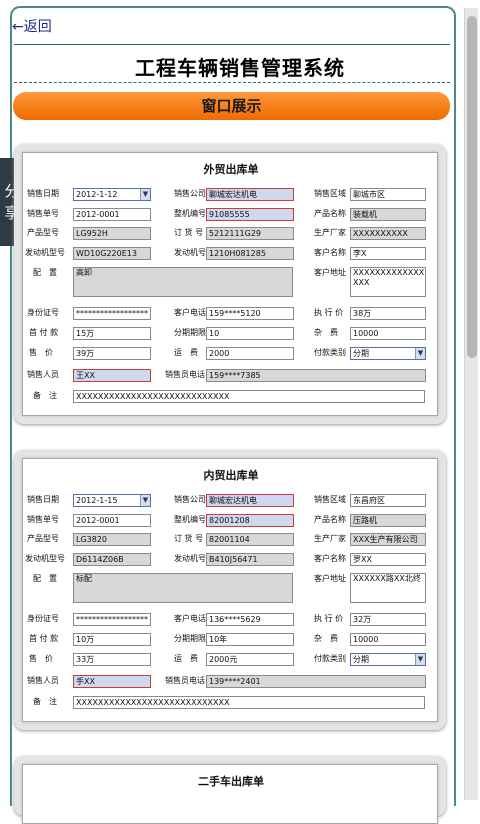  What do you see at coordinates (388, 619) in the screenshot?
I see `exec-price-field: 32万` at bounding box center [388, 619].